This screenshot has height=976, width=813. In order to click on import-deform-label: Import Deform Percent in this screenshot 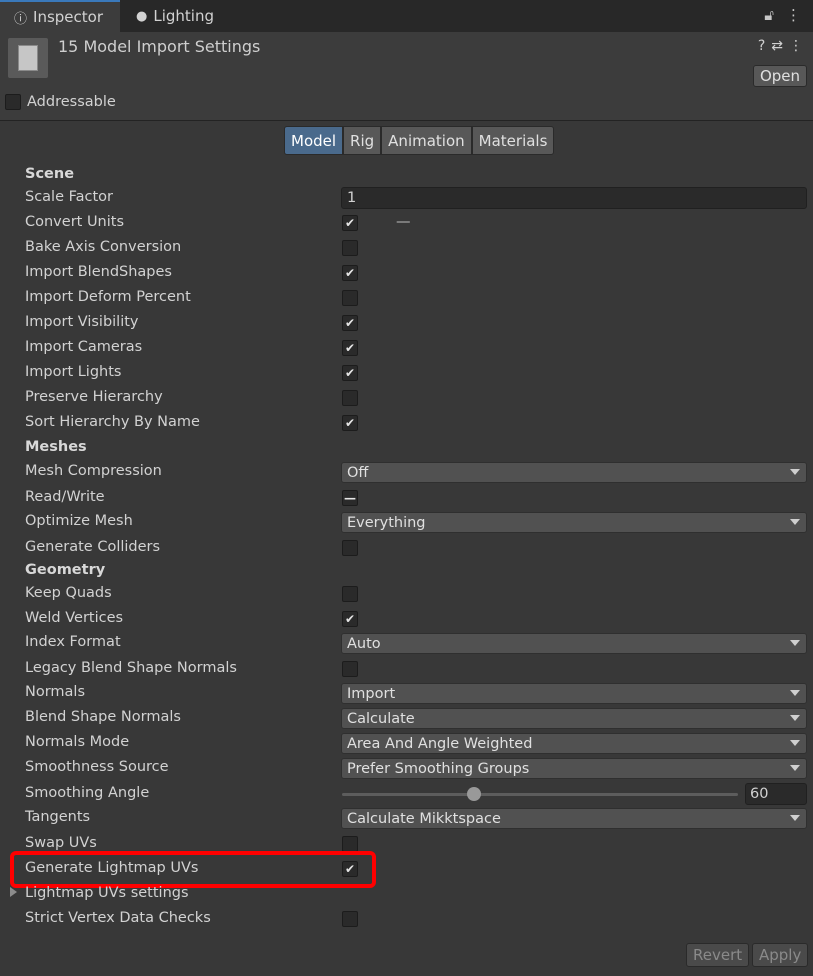, I will do `click(108, 297)`.